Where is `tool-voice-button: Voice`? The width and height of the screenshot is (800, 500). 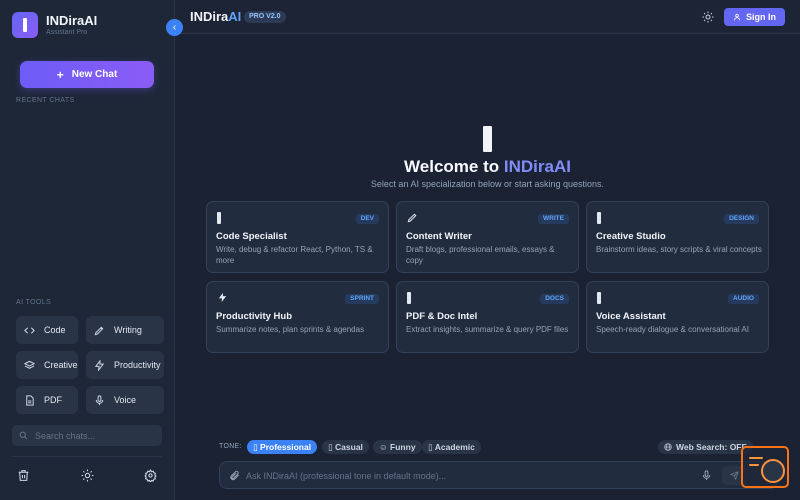 tool-voice-button: Voice is located at coordinates (125, 400).